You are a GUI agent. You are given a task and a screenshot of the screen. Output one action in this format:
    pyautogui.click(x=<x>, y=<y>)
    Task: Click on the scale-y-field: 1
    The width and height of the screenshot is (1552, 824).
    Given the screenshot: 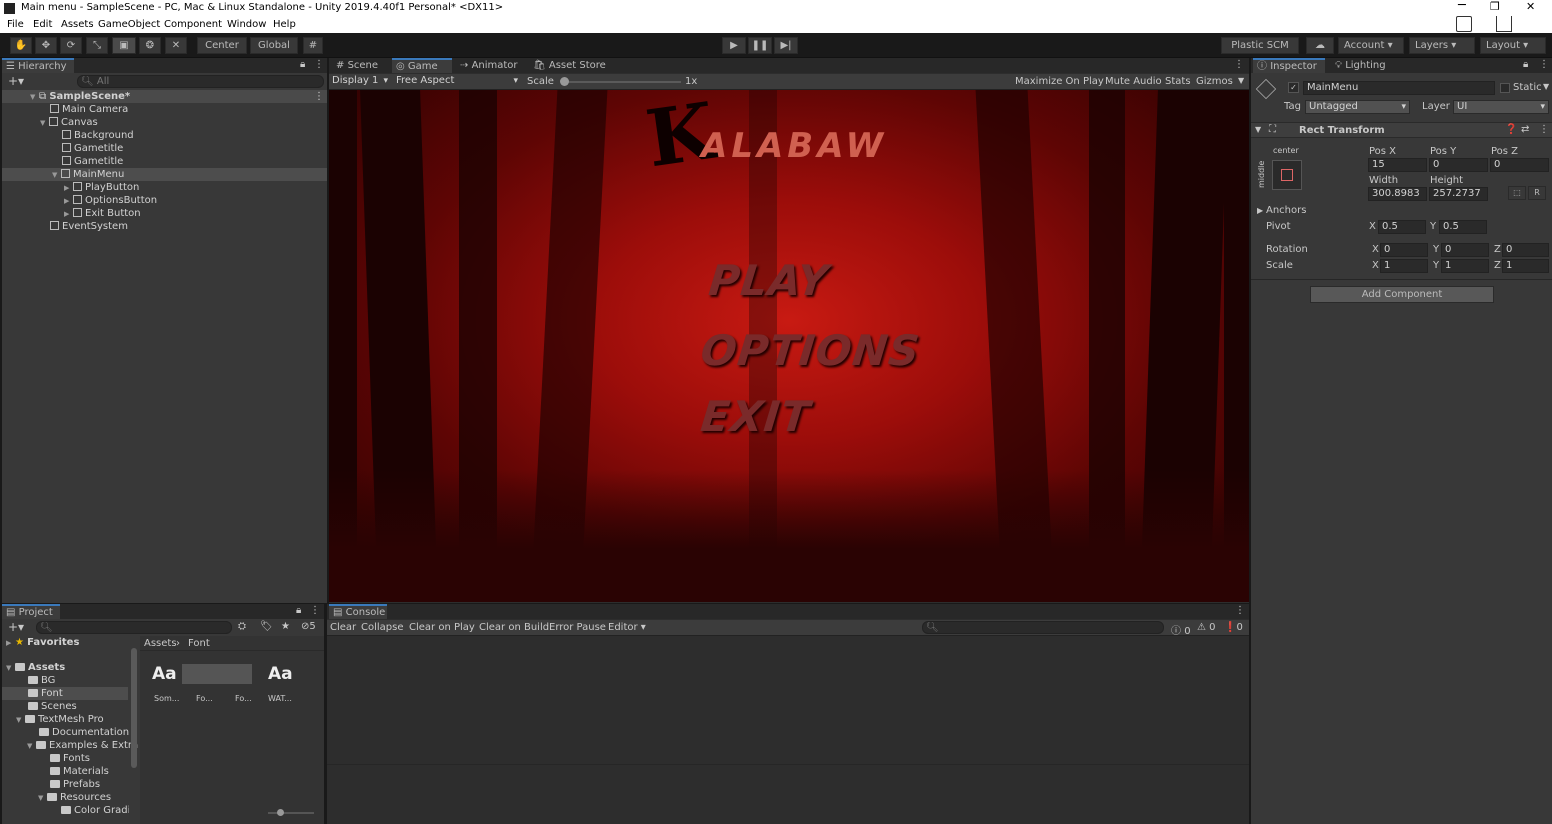 What is the action you would take?
    pyautogui.click(x=1465, y=266)
    